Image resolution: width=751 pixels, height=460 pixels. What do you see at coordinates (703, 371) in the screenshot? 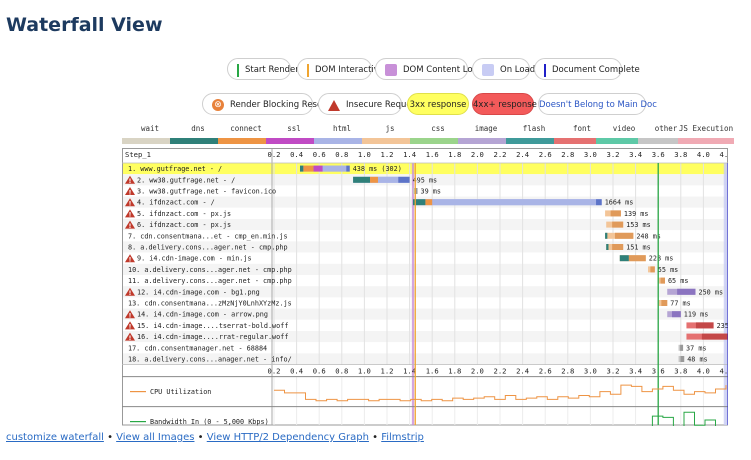
I see `tick-label-bottom: 4.0` at bounding box center [703, 371].